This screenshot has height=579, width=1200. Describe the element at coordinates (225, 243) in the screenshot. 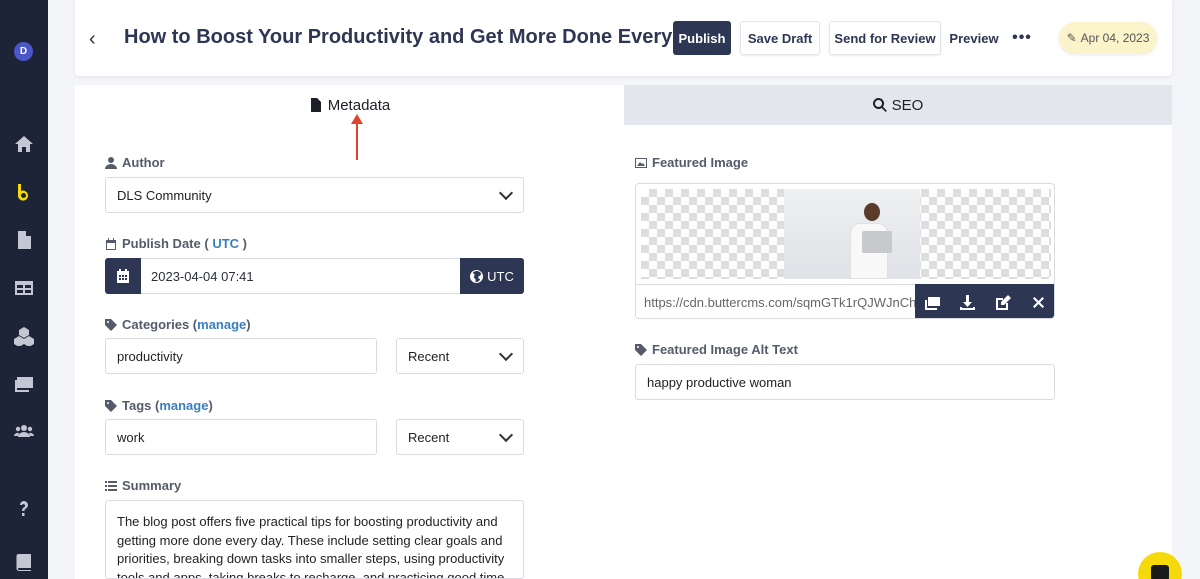

I see `utc-link: UTC` at that location.